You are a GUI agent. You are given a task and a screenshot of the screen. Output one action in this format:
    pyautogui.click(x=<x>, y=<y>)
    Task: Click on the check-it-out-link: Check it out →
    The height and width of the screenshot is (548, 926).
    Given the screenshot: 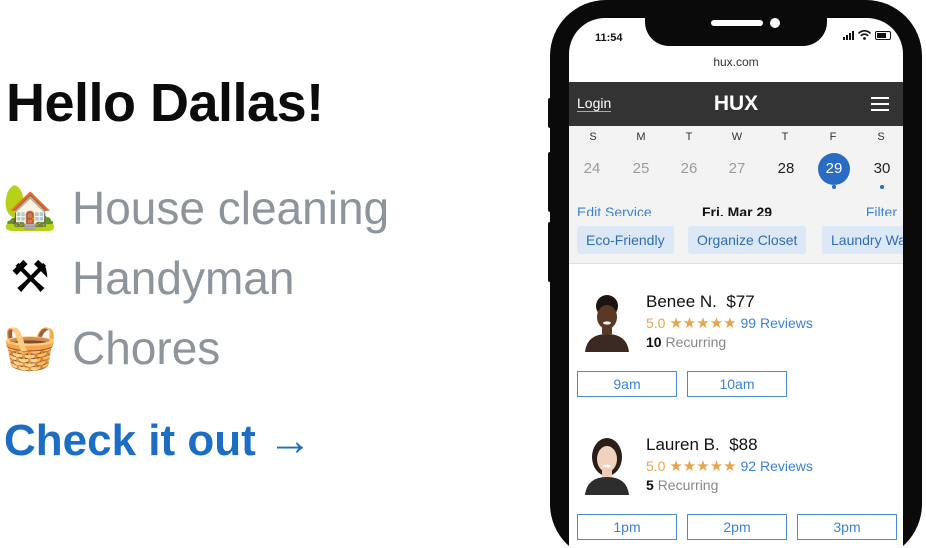 What is the action you would take?
    pyautogui.click(x=158, y=441)
    